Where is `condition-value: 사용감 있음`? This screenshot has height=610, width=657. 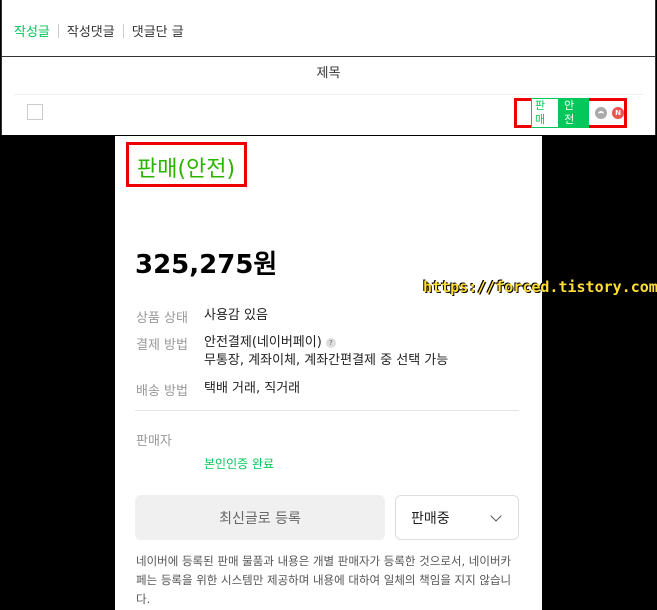 condition-value: 사용감 있음 is located at coordinates (236, 315).